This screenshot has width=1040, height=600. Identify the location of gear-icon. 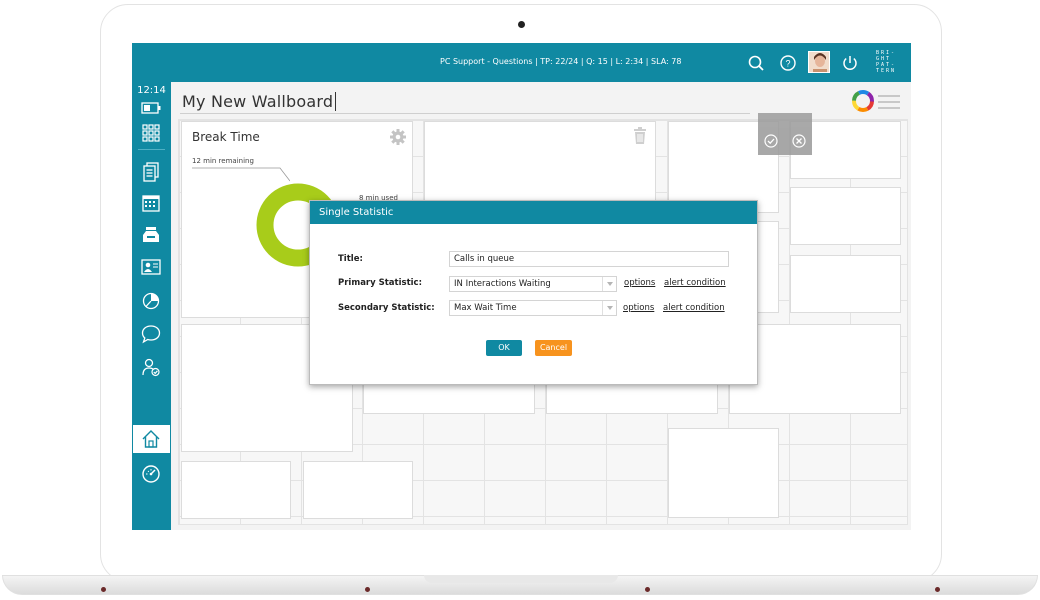
(398, 137).